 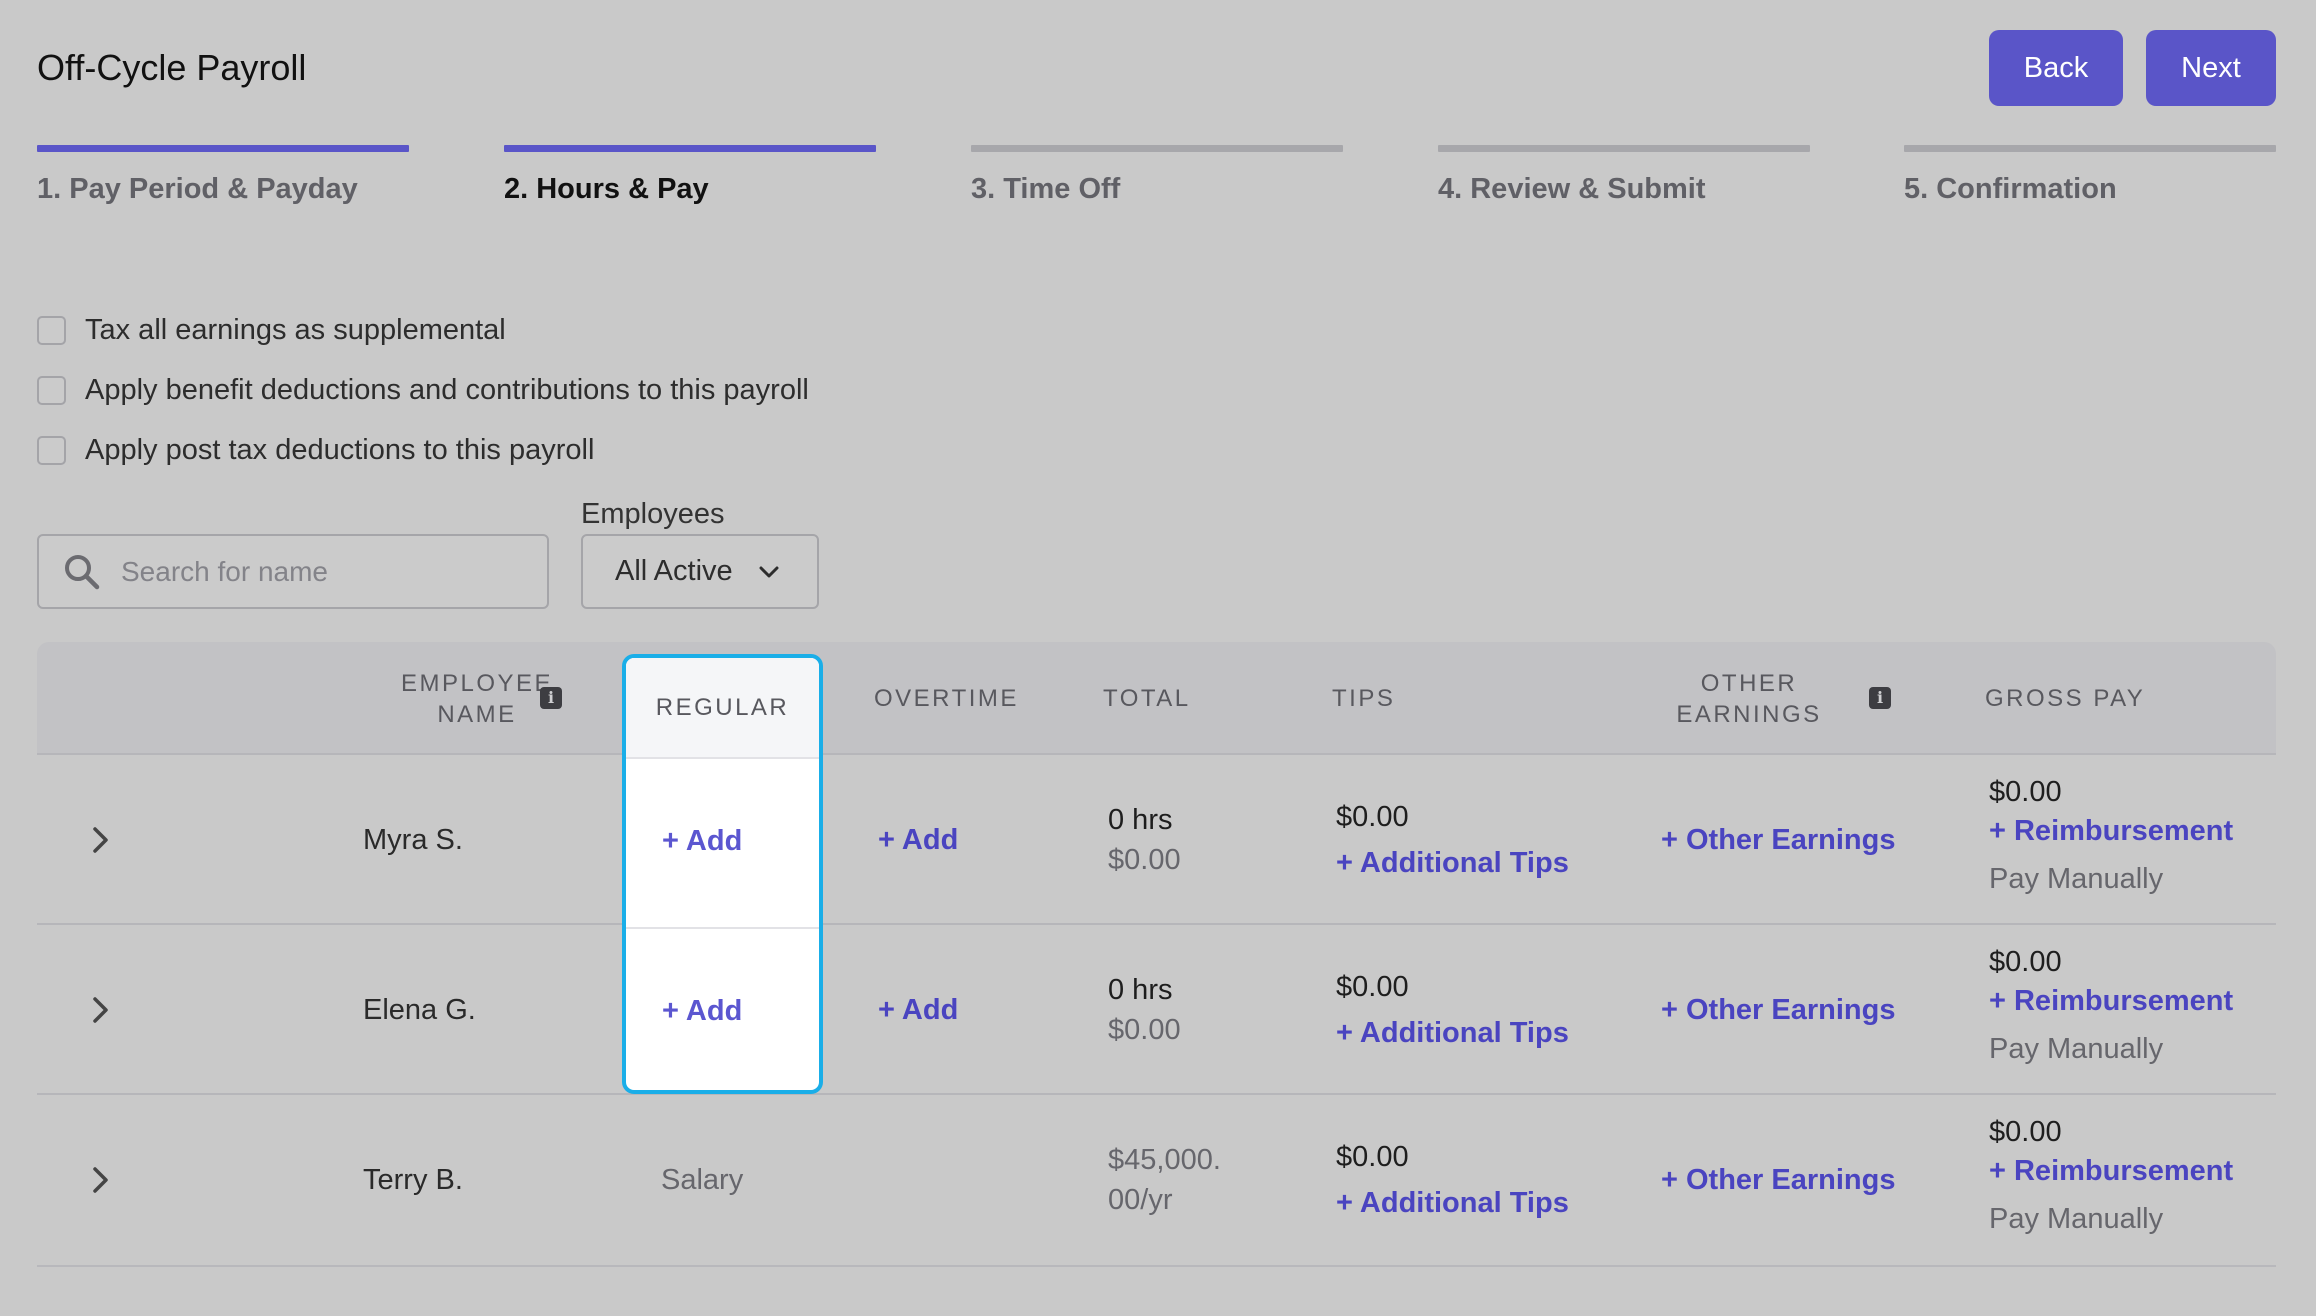 I want to click on tax-supplemental-checkbox, so click(x=51, y=330).